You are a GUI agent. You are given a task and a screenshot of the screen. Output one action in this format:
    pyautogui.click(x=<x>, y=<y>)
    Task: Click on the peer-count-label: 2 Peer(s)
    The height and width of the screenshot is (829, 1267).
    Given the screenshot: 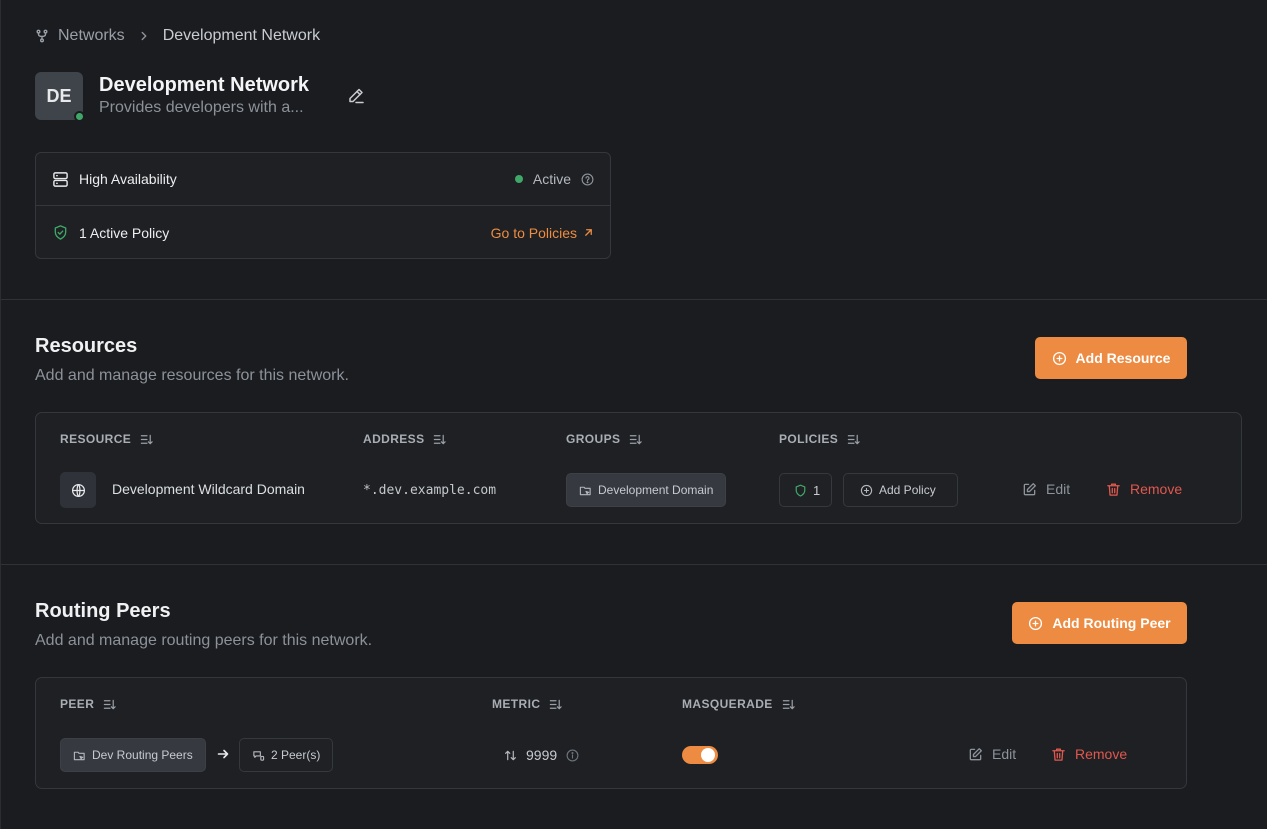 What is the action you would take?
    pyautogui.click(x=296, y=755)
    